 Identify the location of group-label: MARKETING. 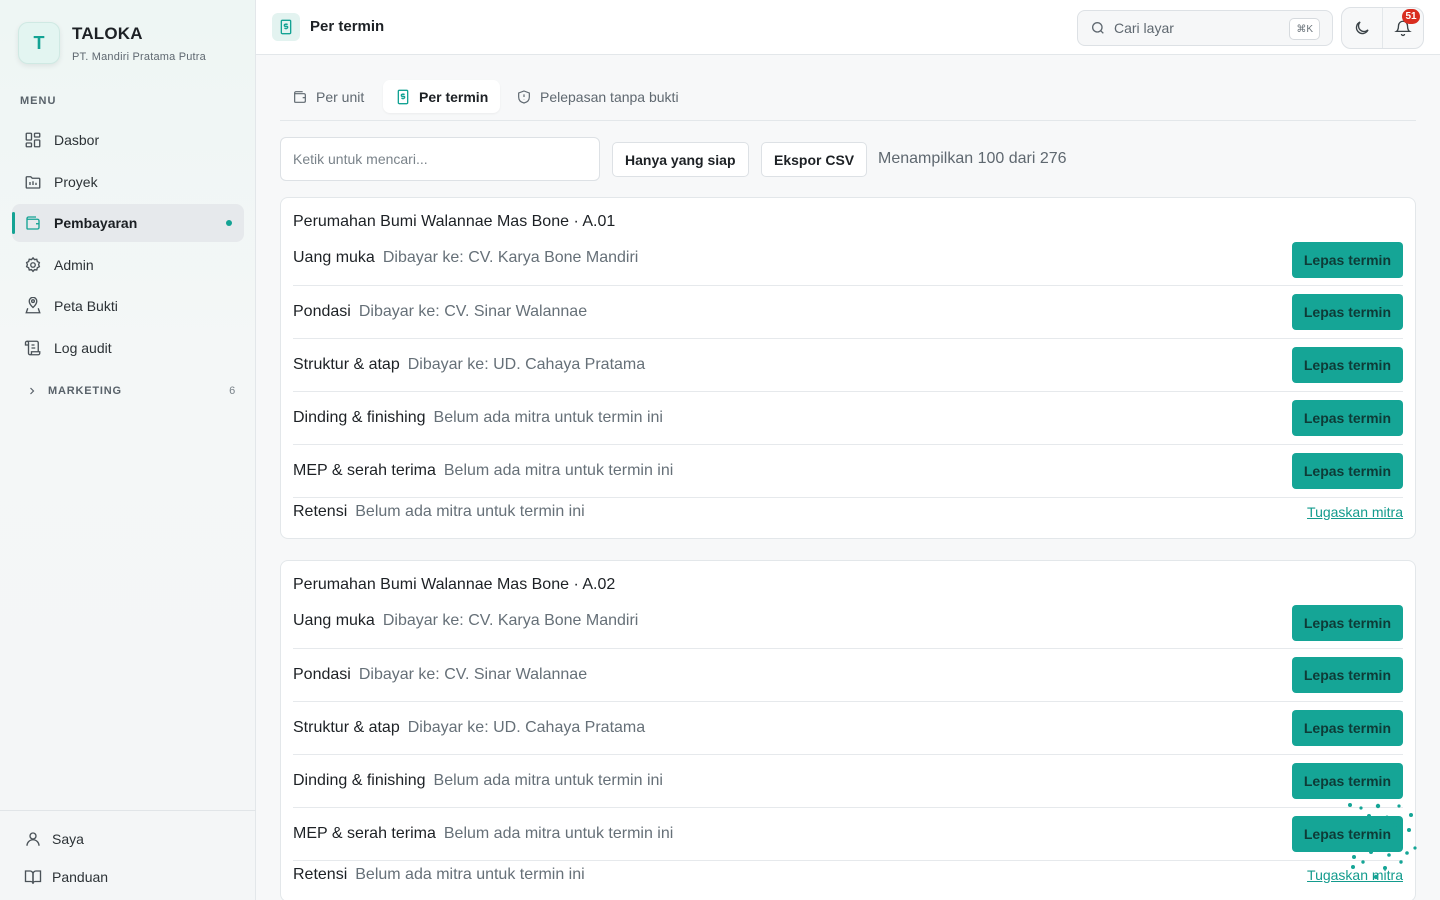
(85, 391).